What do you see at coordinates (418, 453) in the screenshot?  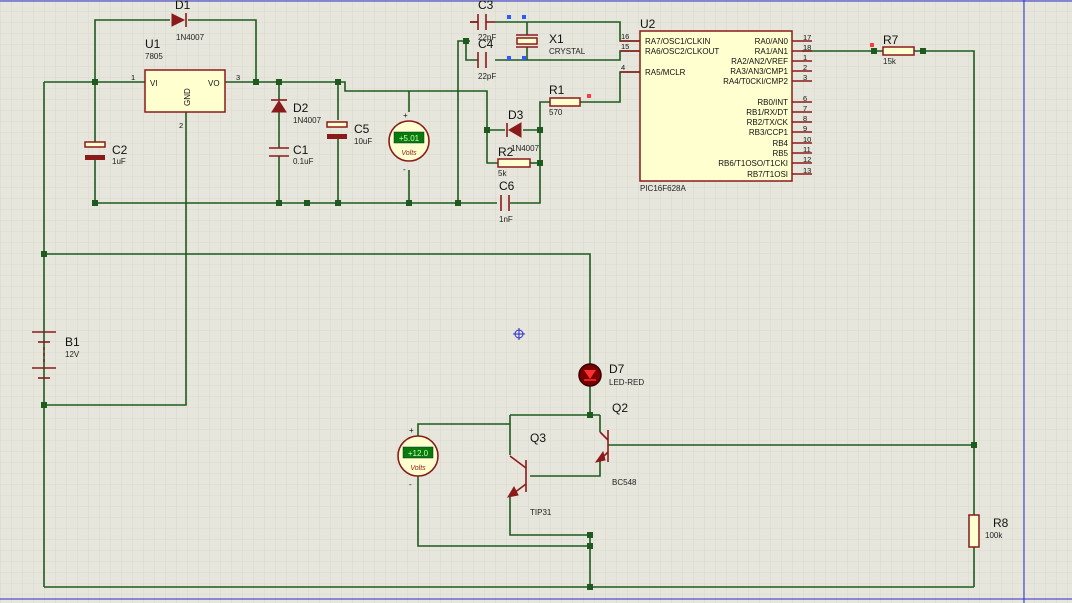 I see `voltmeter-2-reading: +12.0` at bounding box center [418, 453].